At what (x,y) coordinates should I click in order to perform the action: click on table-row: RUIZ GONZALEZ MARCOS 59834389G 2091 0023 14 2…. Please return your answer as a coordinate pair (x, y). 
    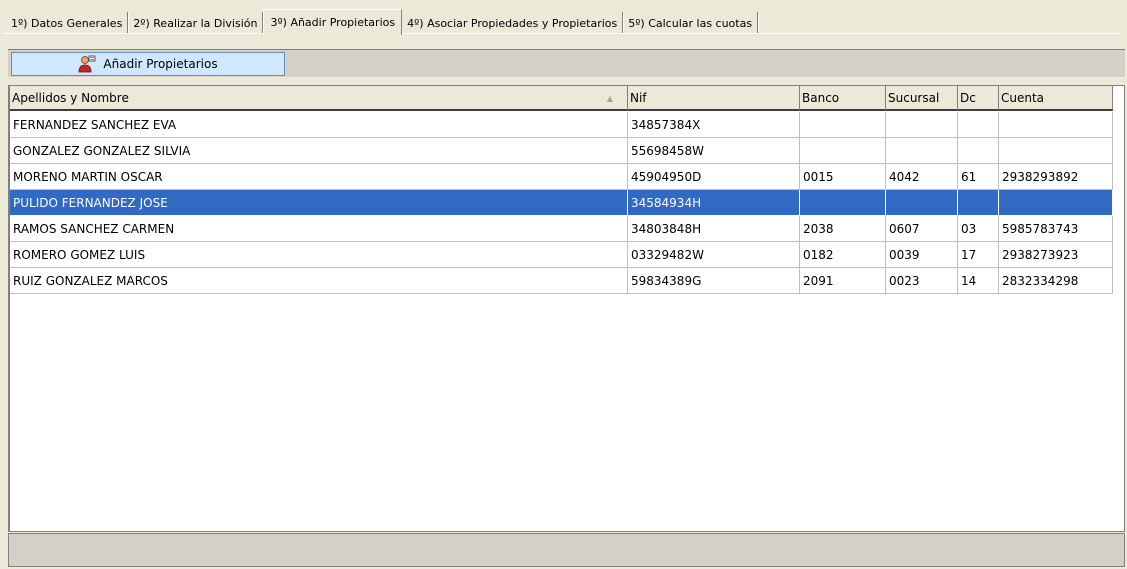
    Looking at the image, I should click on (561, 281).